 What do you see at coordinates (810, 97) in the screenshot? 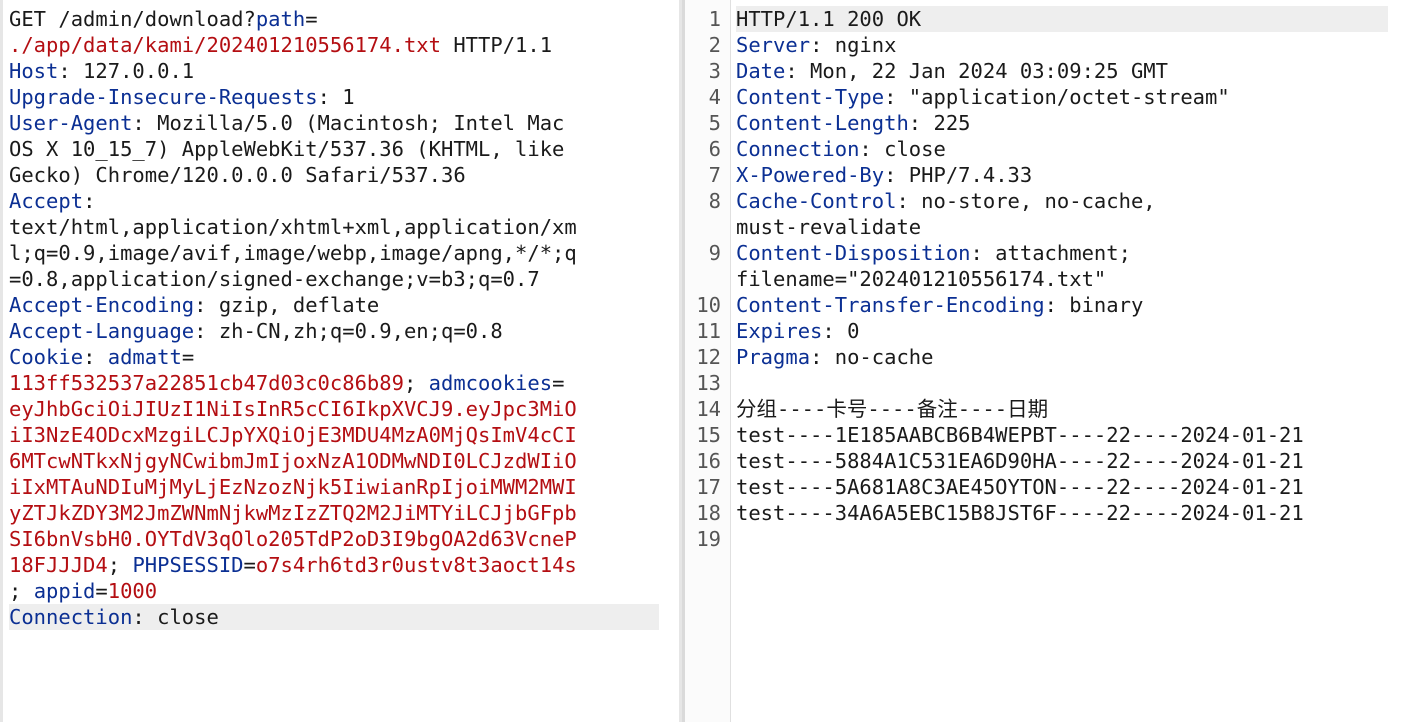
I see `header-name: Content-Type` at bounding box center [810, 97].